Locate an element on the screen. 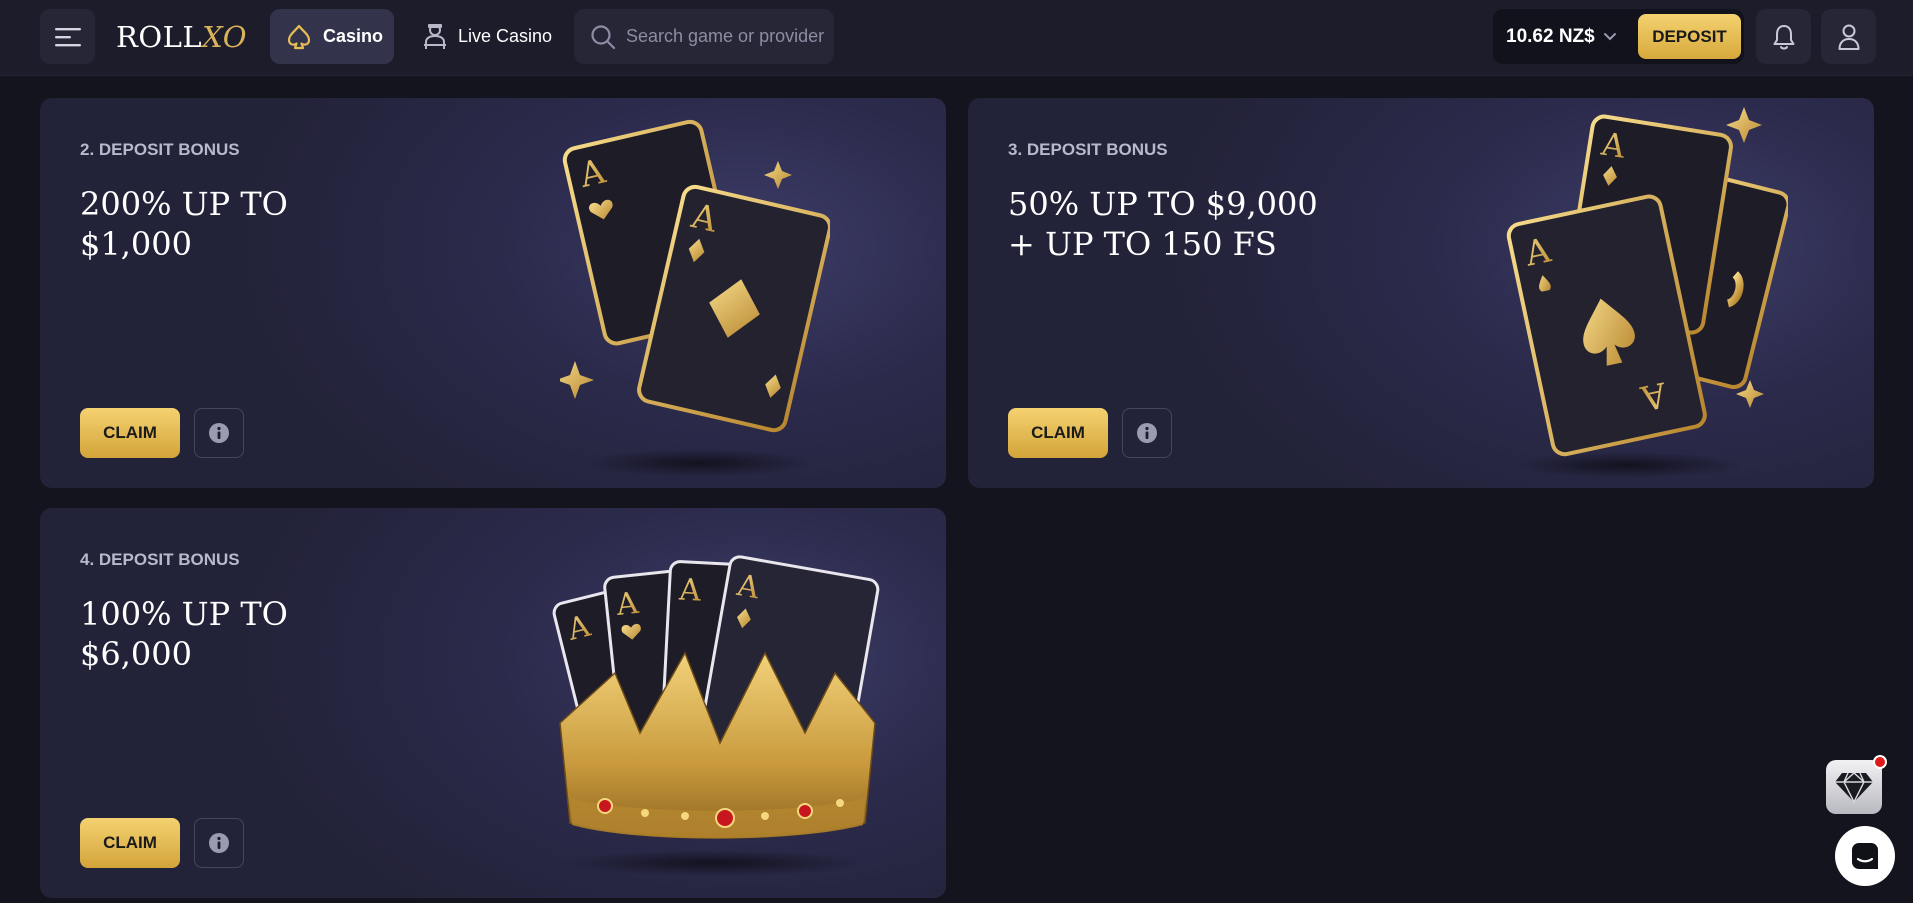  vip-diamond-button is located at coordinates (1856, 784).